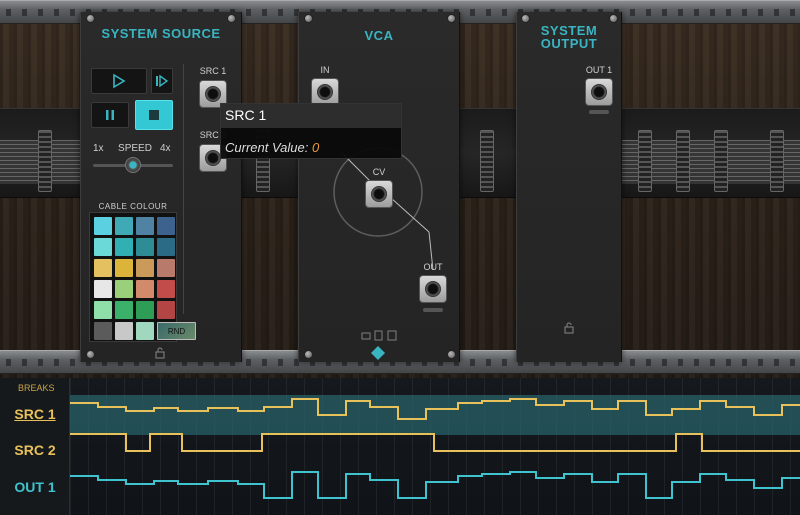 Image resolution: width=800 pixels, height=515 pixels. What do you see at coordinates (435, 485) in the screenshot?
I see `out1-waveform` at bounding box center [435, 485].